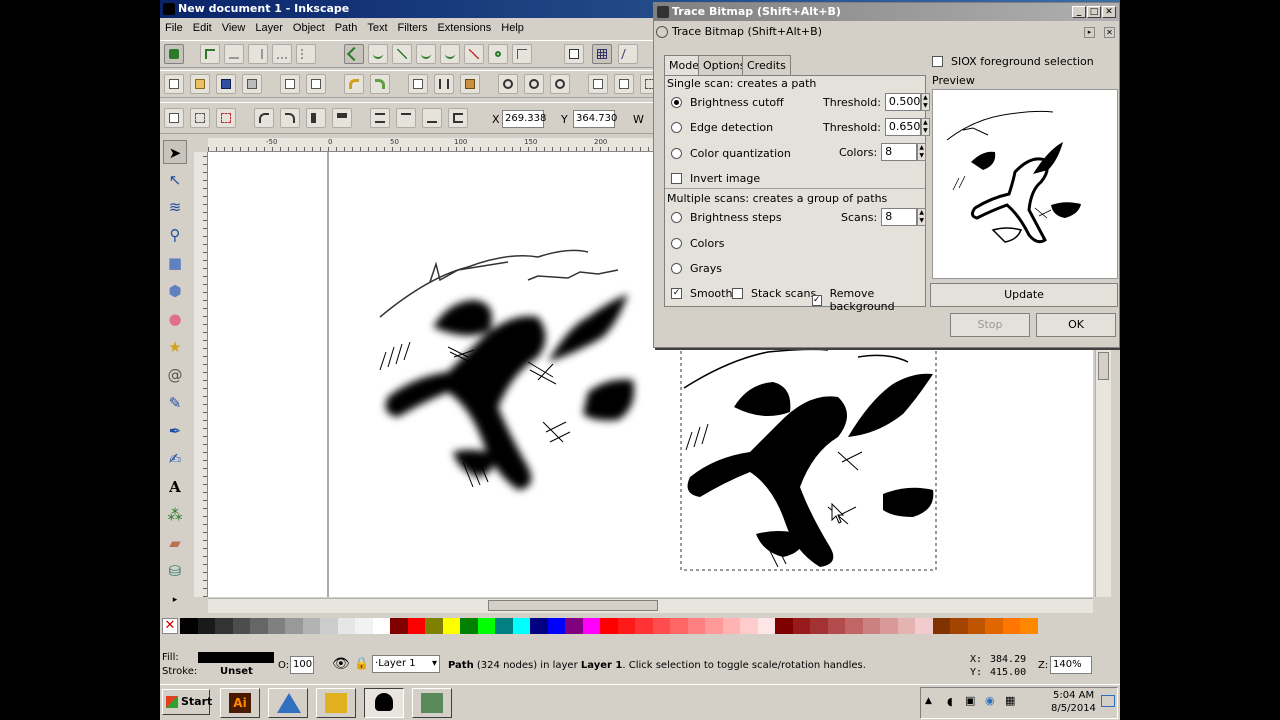 The width and height of the screenshot is (1280, 720). What do you see at coordinates (650, 605) in the screenshot?
I see `horizontal-scrollbar` at bounding box center [650, 605].